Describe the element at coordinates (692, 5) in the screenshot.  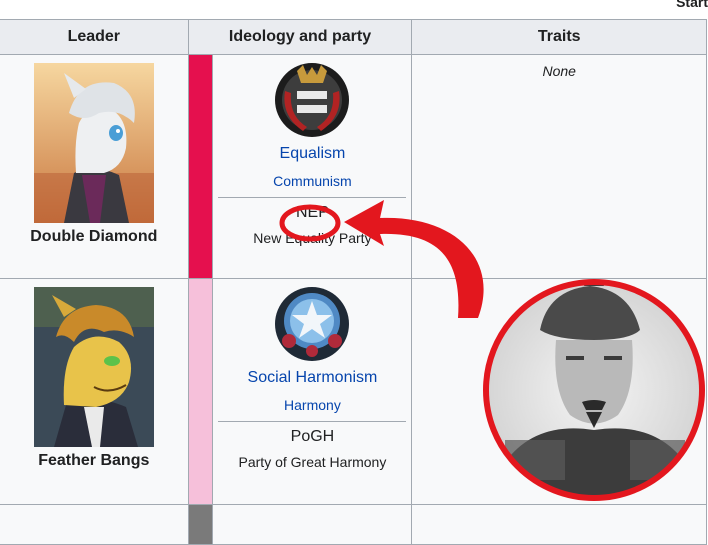
I see `table-start-header: Start` at that location.